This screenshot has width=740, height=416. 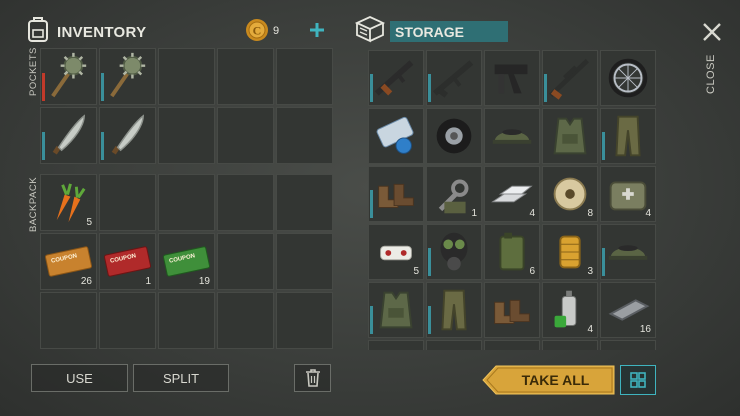 I want to click on storage-slot: 1, so click(x=454, y=194).